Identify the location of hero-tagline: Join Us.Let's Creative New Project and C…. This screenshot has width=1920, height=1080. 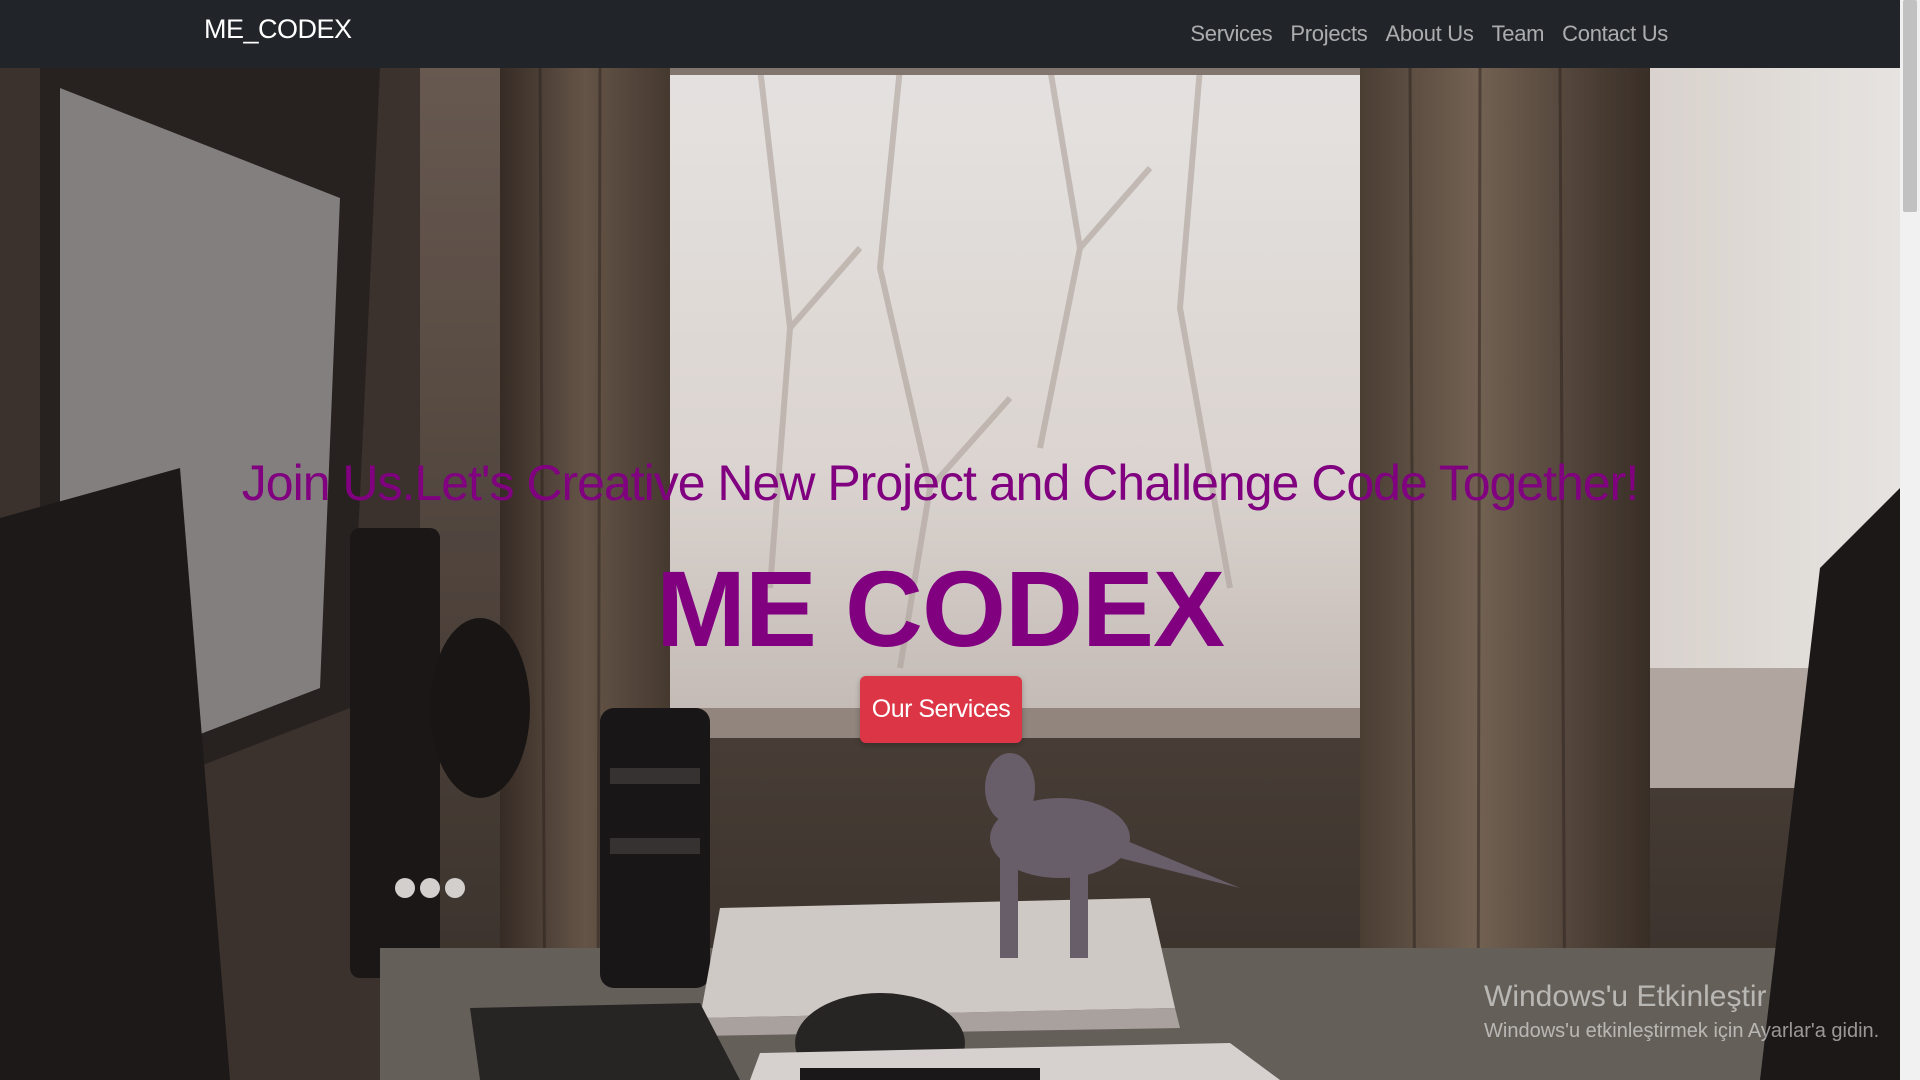
(940, 483).